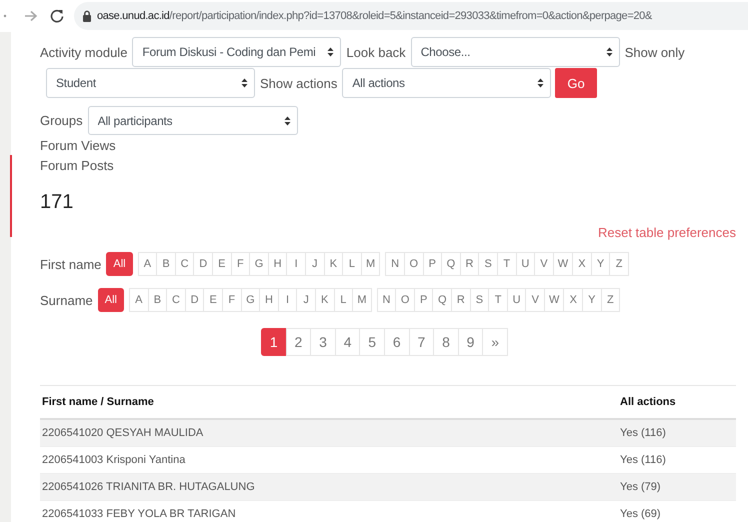 This screenshot has width=748, height=522. I want to click on reload-icon, so click(57, 16).